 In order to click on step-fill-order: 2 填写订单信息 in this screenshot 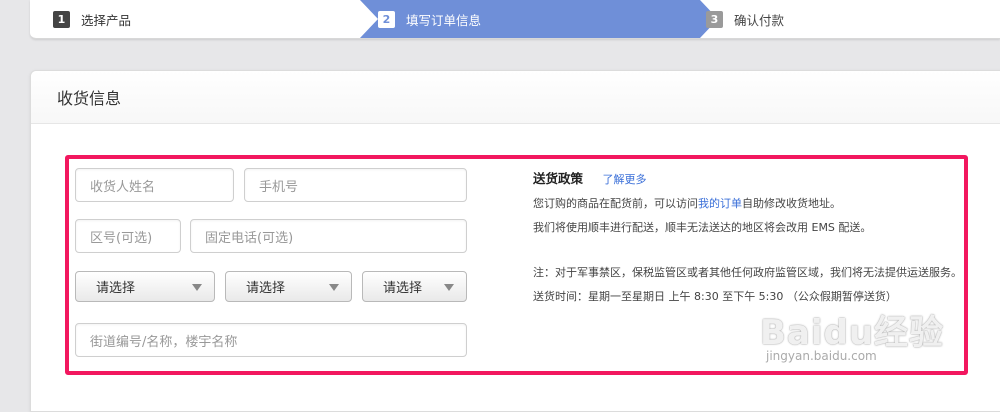, I will do `click(429, 19)`.